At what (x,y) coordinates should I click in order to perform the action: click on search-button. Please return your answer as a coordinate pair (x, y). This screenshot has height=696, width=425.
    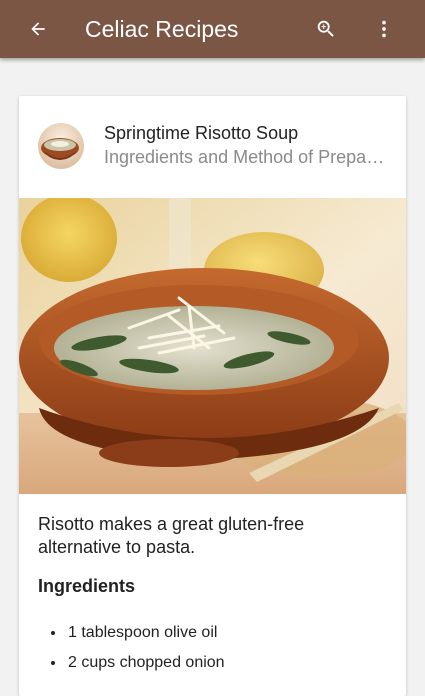
    Looking at the image, I should click on (326, 29).